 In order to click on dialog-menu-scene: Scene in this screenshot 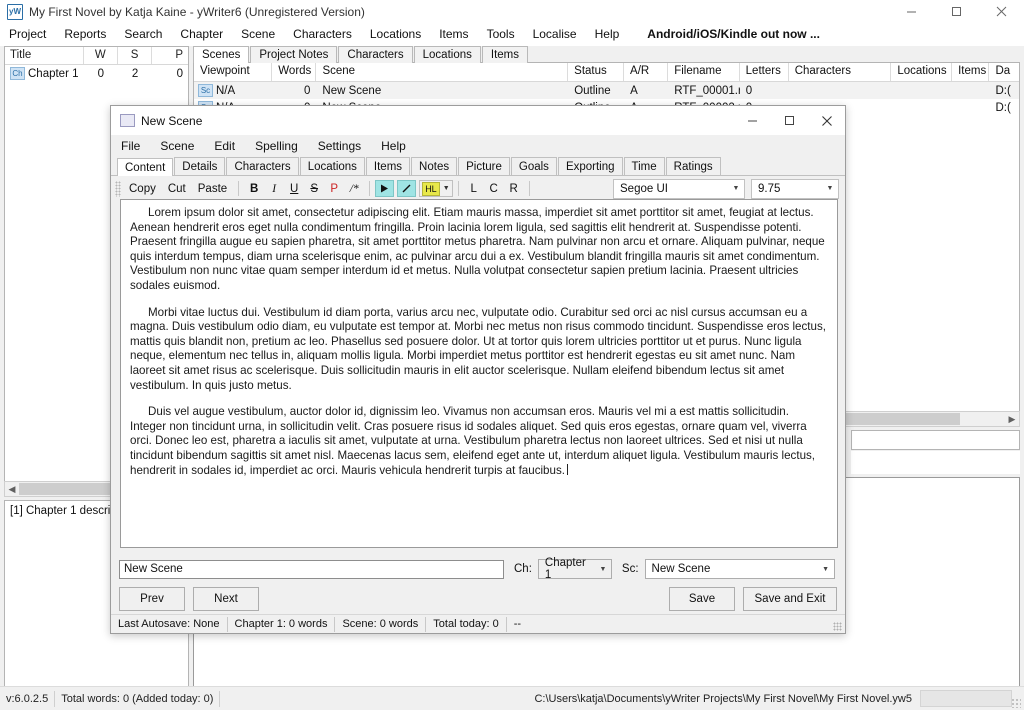, I will do `click(177, 146)`.